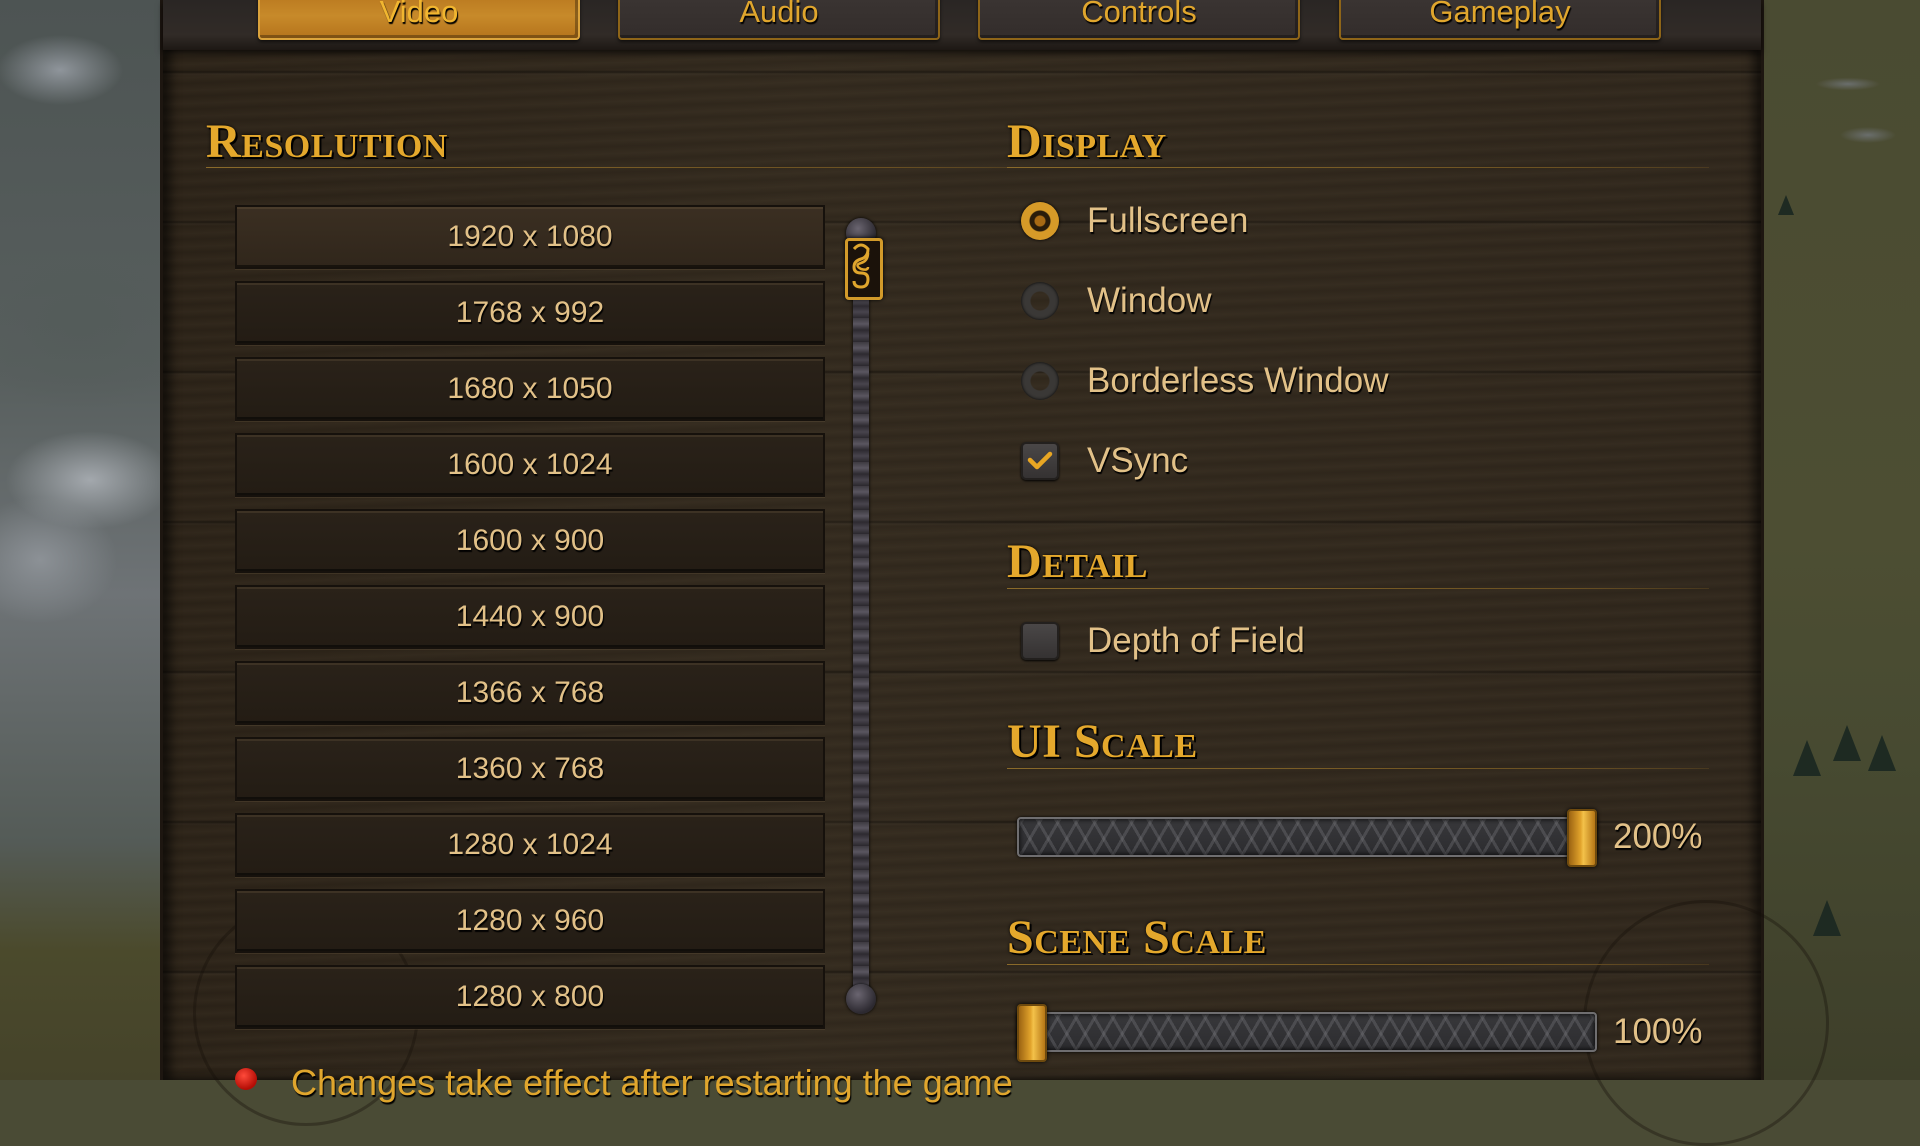 The height and width of the screenshot is (1146, 1920). Describe the element at coordinates (631, 167) in the screenshot. I see `resolution-divider` at that location.